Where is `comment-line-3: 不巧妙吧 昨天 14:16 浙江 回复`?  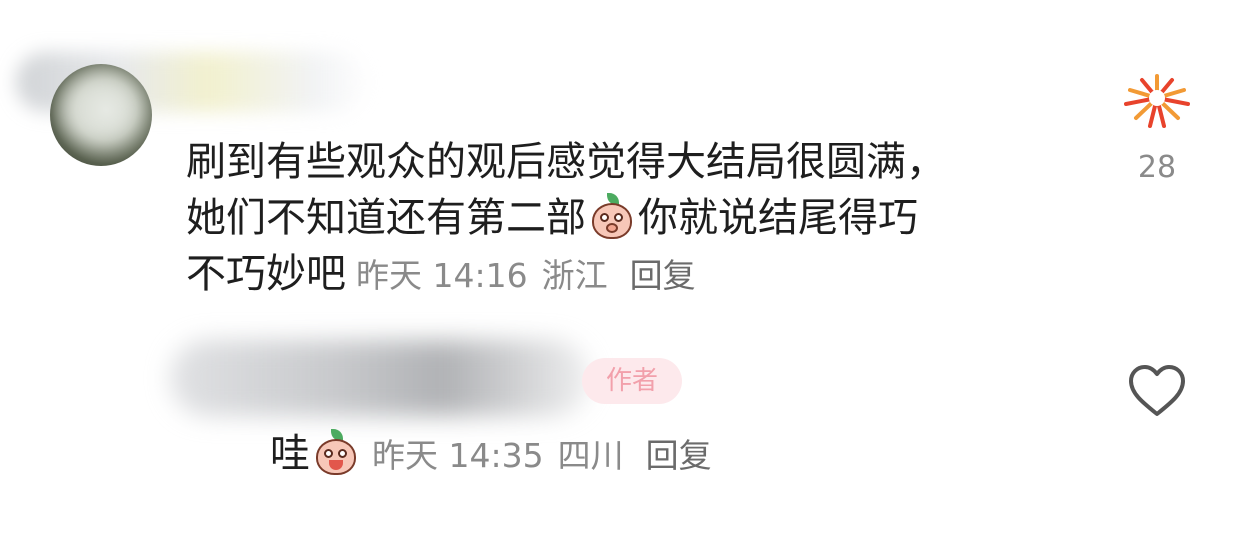
comment-line-3: 不巧妙吧 昨天 14:16 浙江 回复 is located at coordinates (626, 275).